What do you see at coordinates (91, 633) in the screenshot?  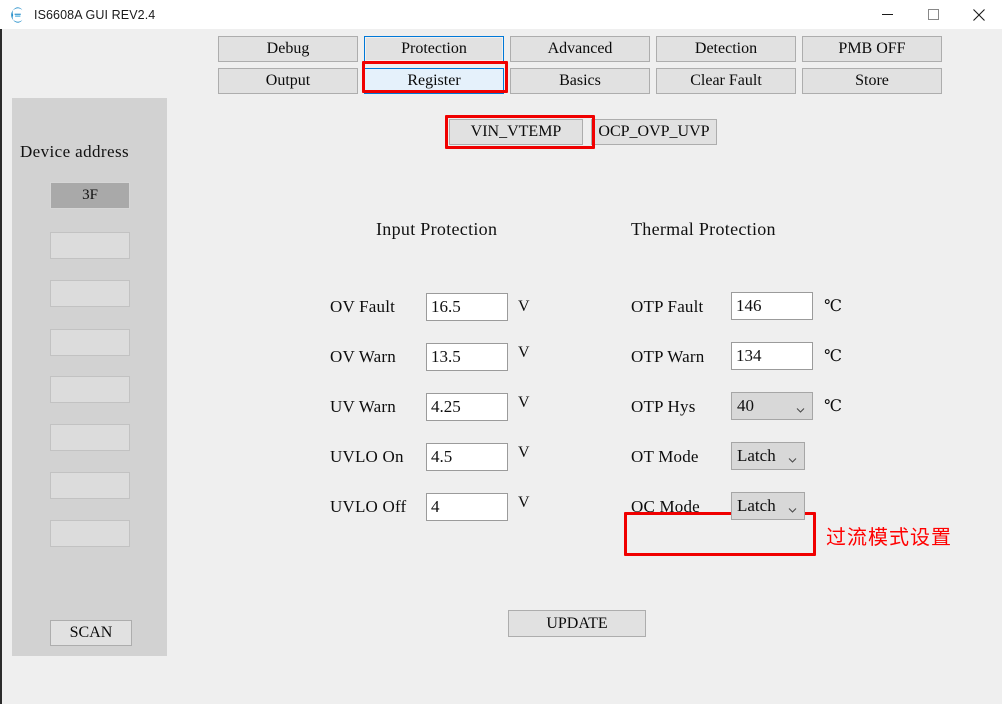 I see `scan-button: SCAN` at bounding box center [91, 633].